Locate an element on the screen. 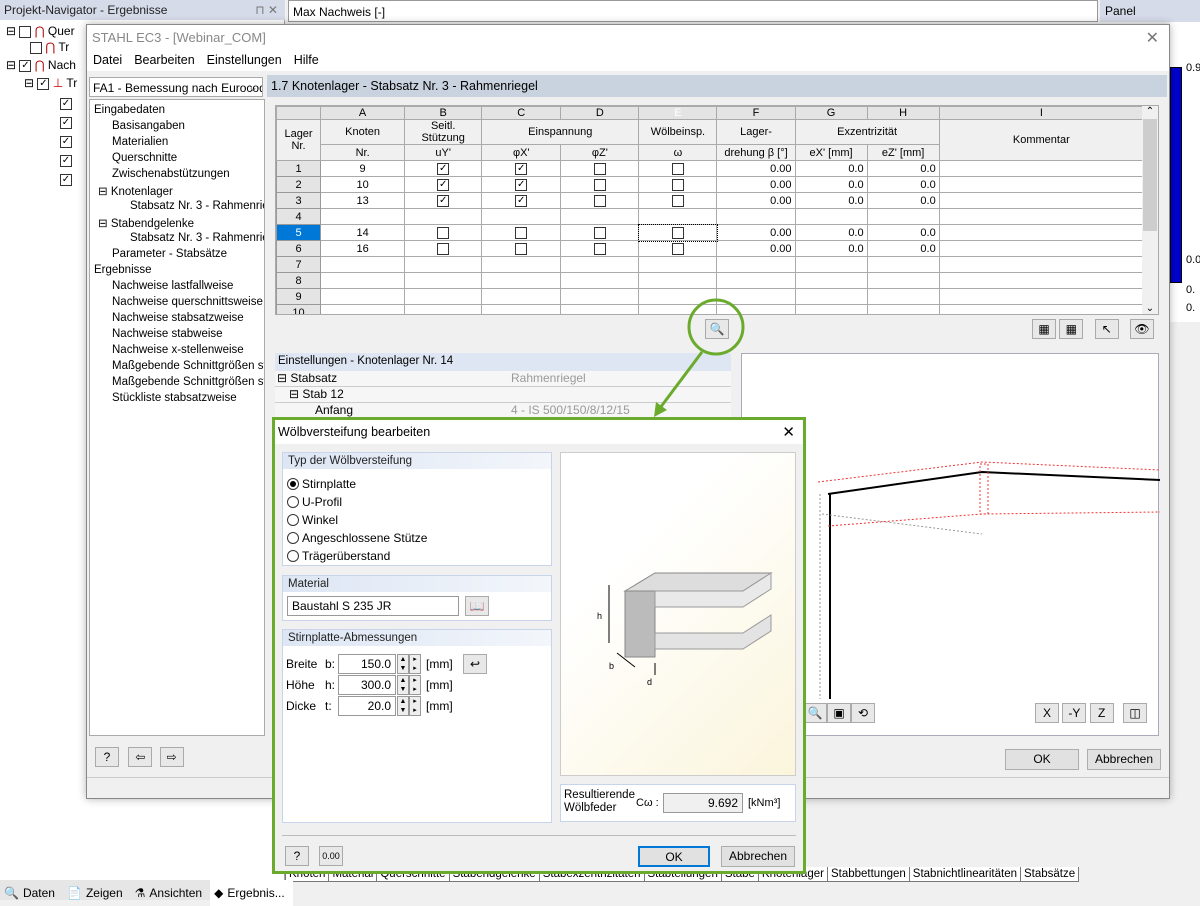  menu-bearbeiten: Bearbeiten is located at coordinates (164, 60).